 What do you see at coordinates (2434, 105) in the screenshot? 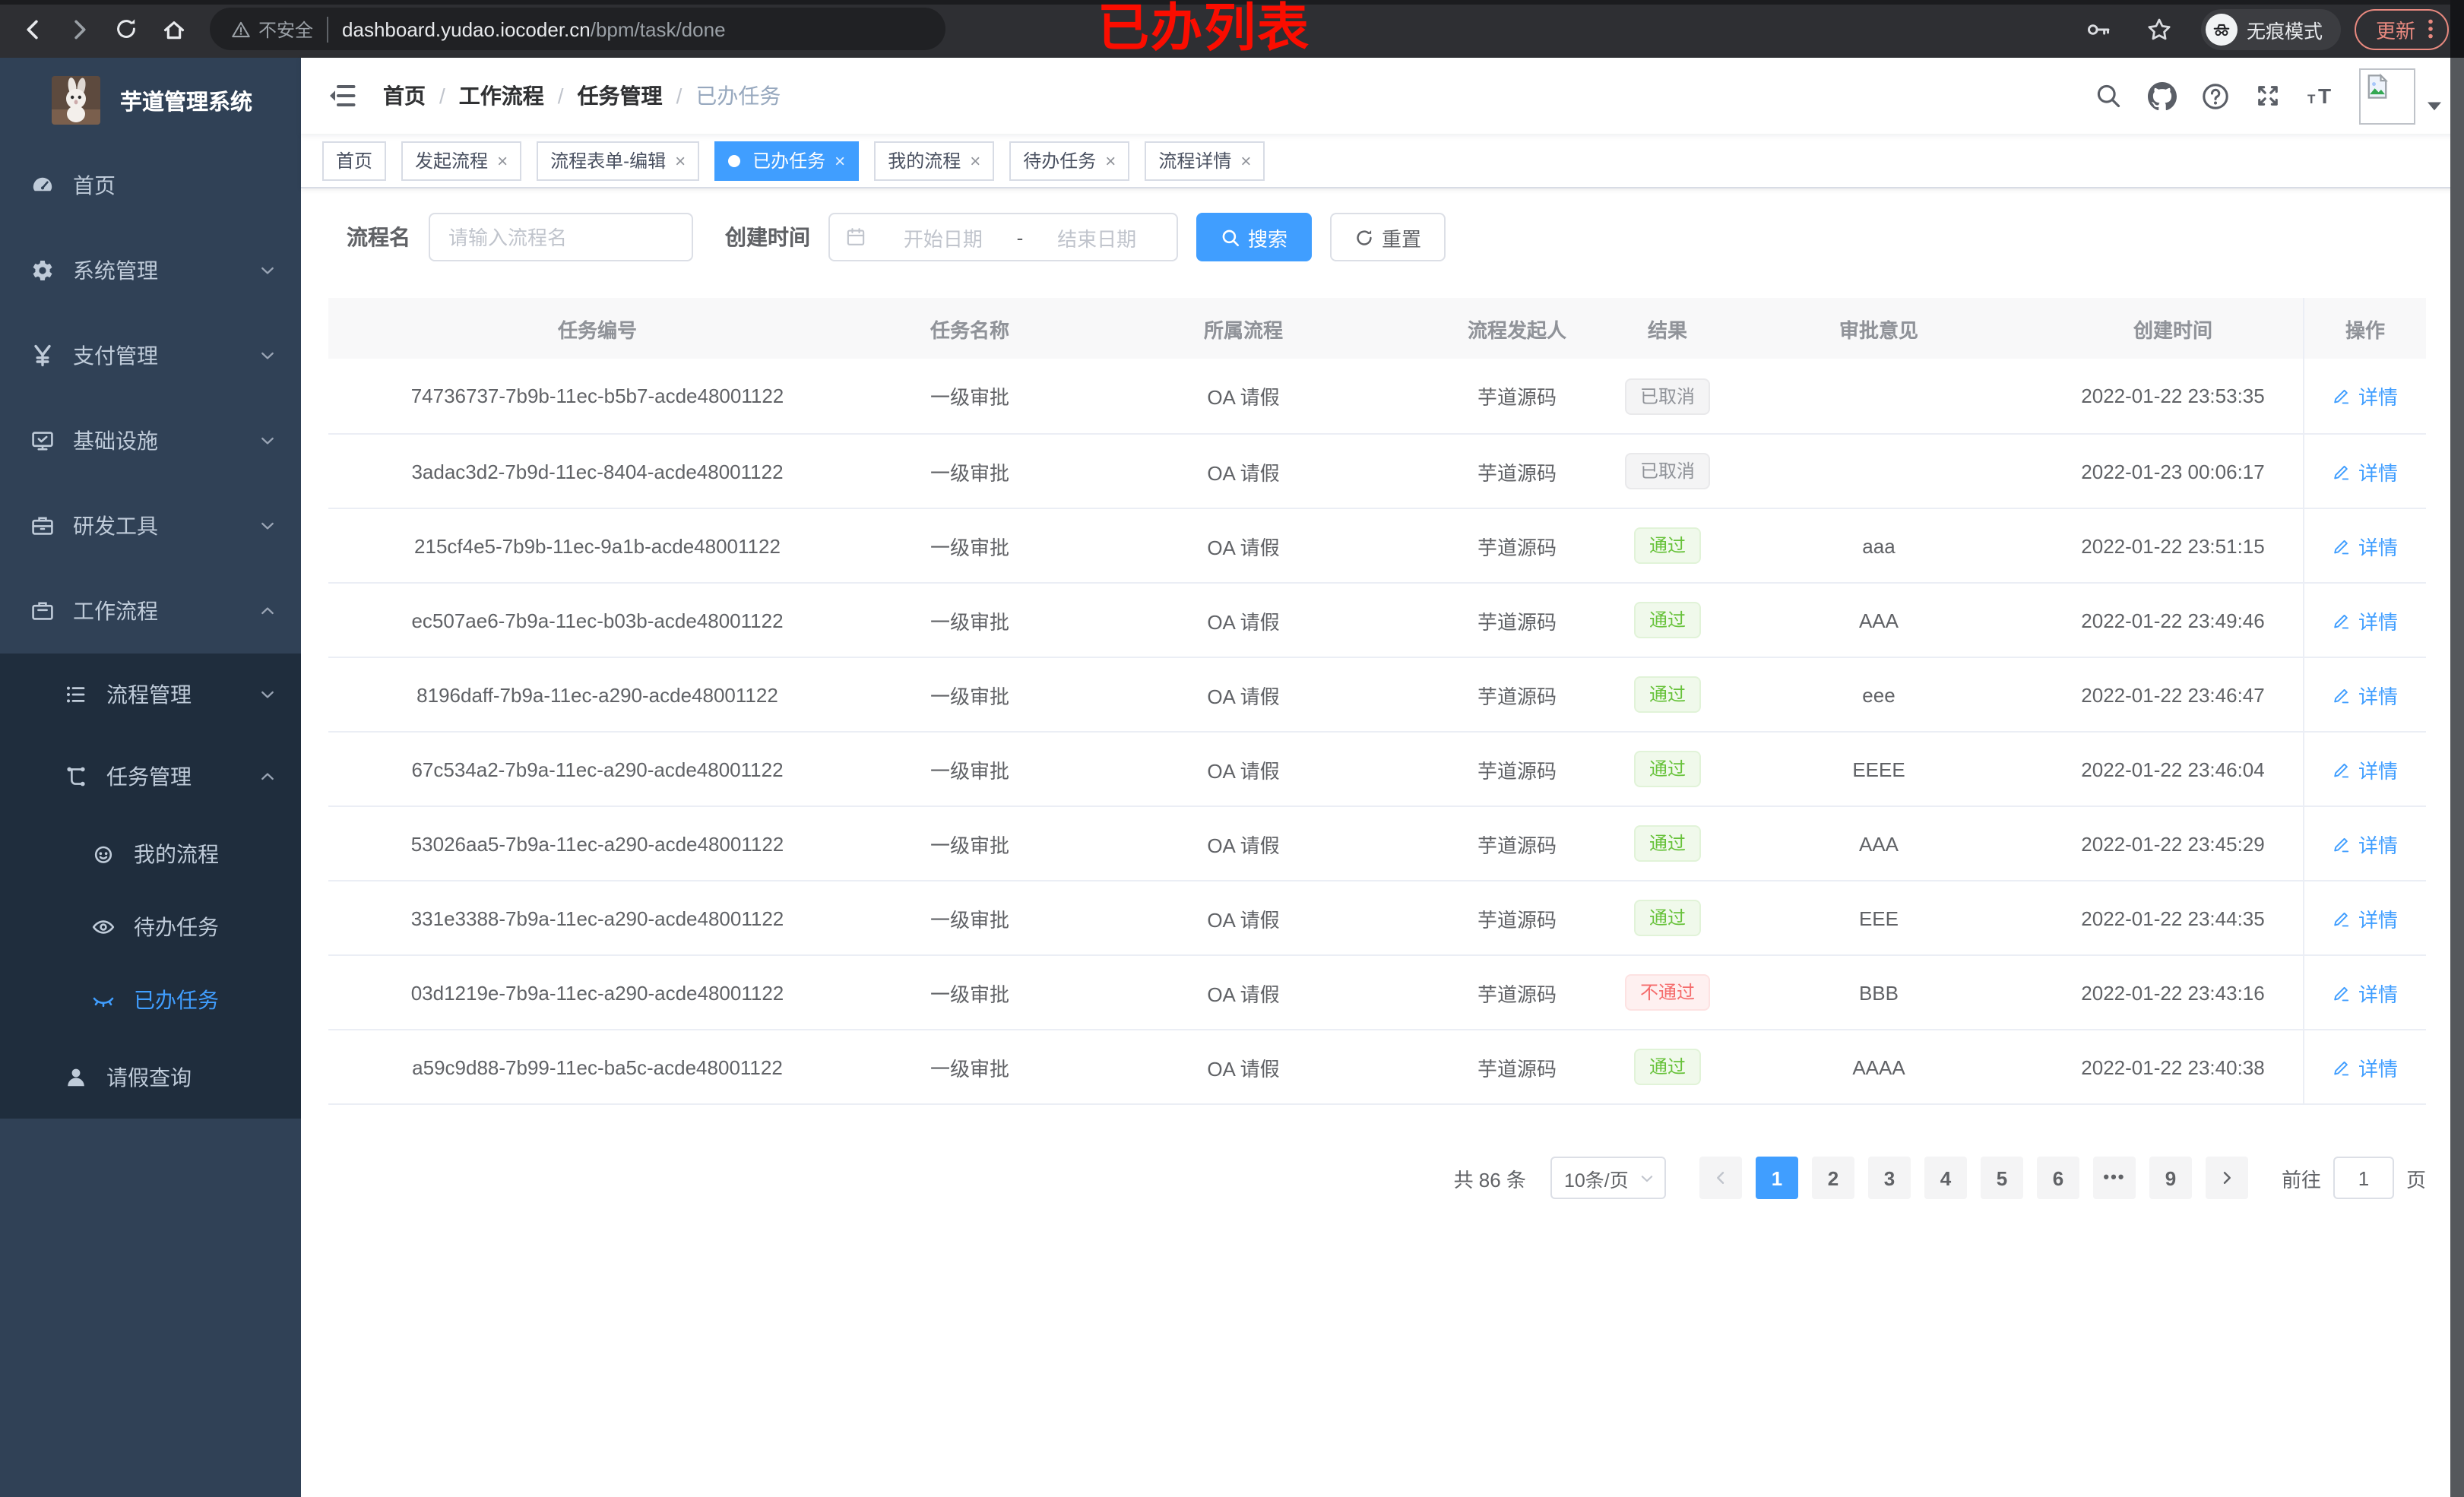
I see `caret-down-icon` at bounding box center [2434, 105].